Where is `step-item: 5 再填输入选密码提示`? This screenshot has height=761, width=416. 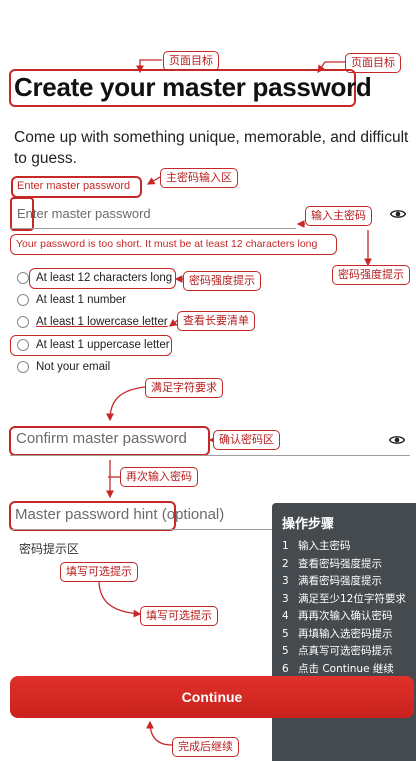 step-item: 5 再填输入选密码提示 is located at coordinates (337, 633).